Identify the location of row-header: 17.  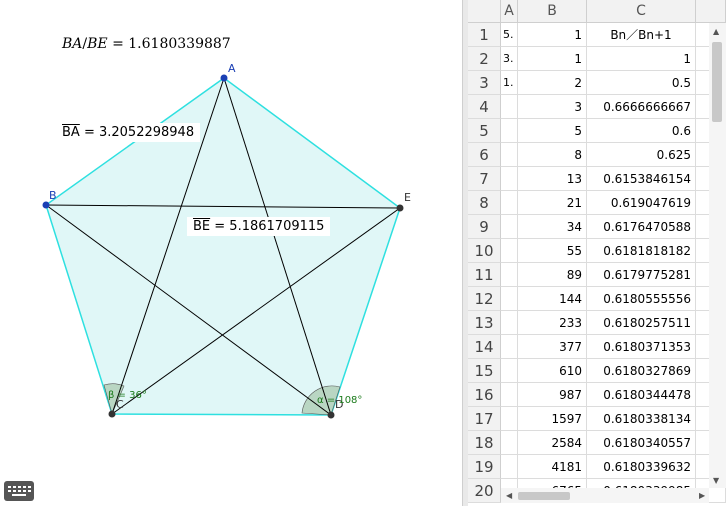
(484, 419).